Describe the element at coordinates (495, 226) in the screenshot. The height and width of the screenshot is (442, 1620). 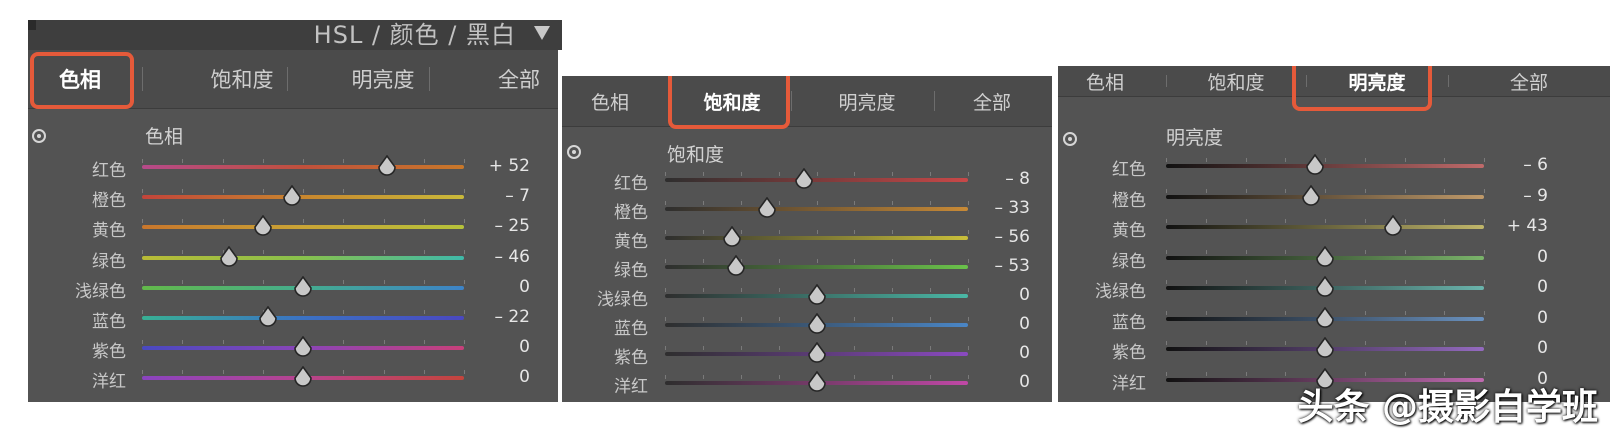
I see `slider-value: – 25` at that location.